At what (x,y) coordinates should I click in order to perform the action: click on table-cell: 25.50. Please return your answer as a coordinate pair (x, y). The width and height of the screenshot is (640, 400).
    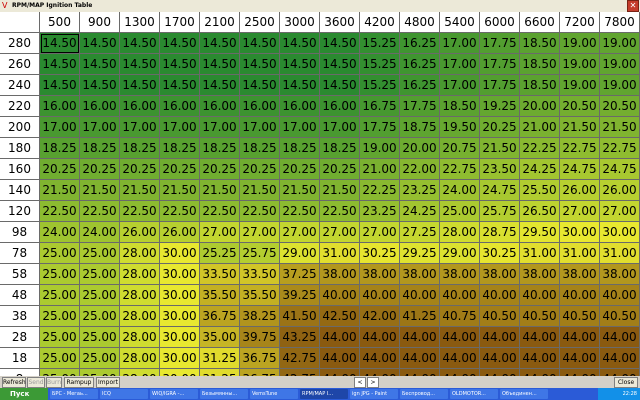
    Looking at the image, I should click on (540, 190).